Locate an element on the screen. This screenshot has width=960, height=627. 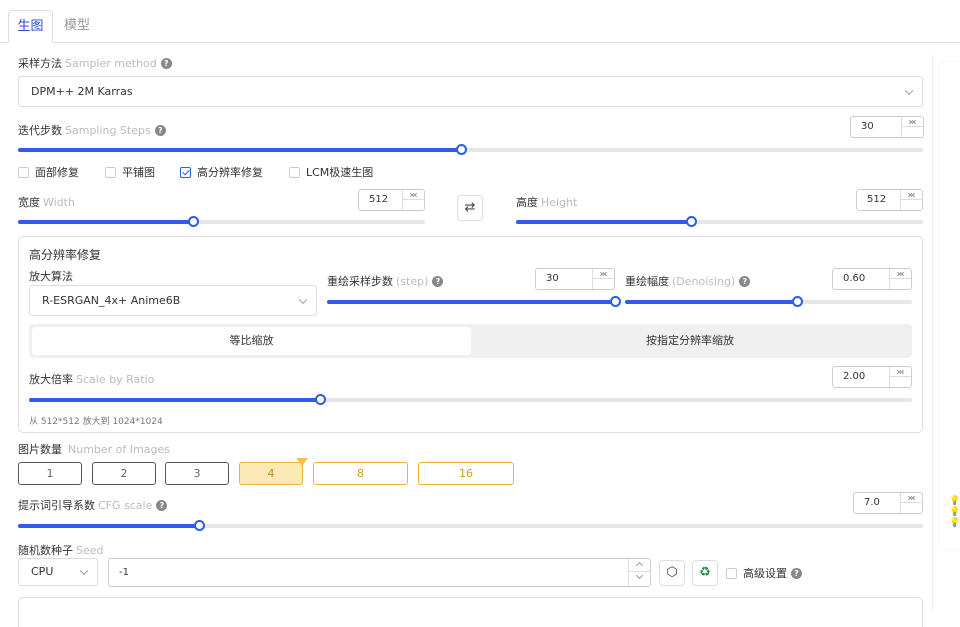
height-stepper is located at coordinates (911, 200).